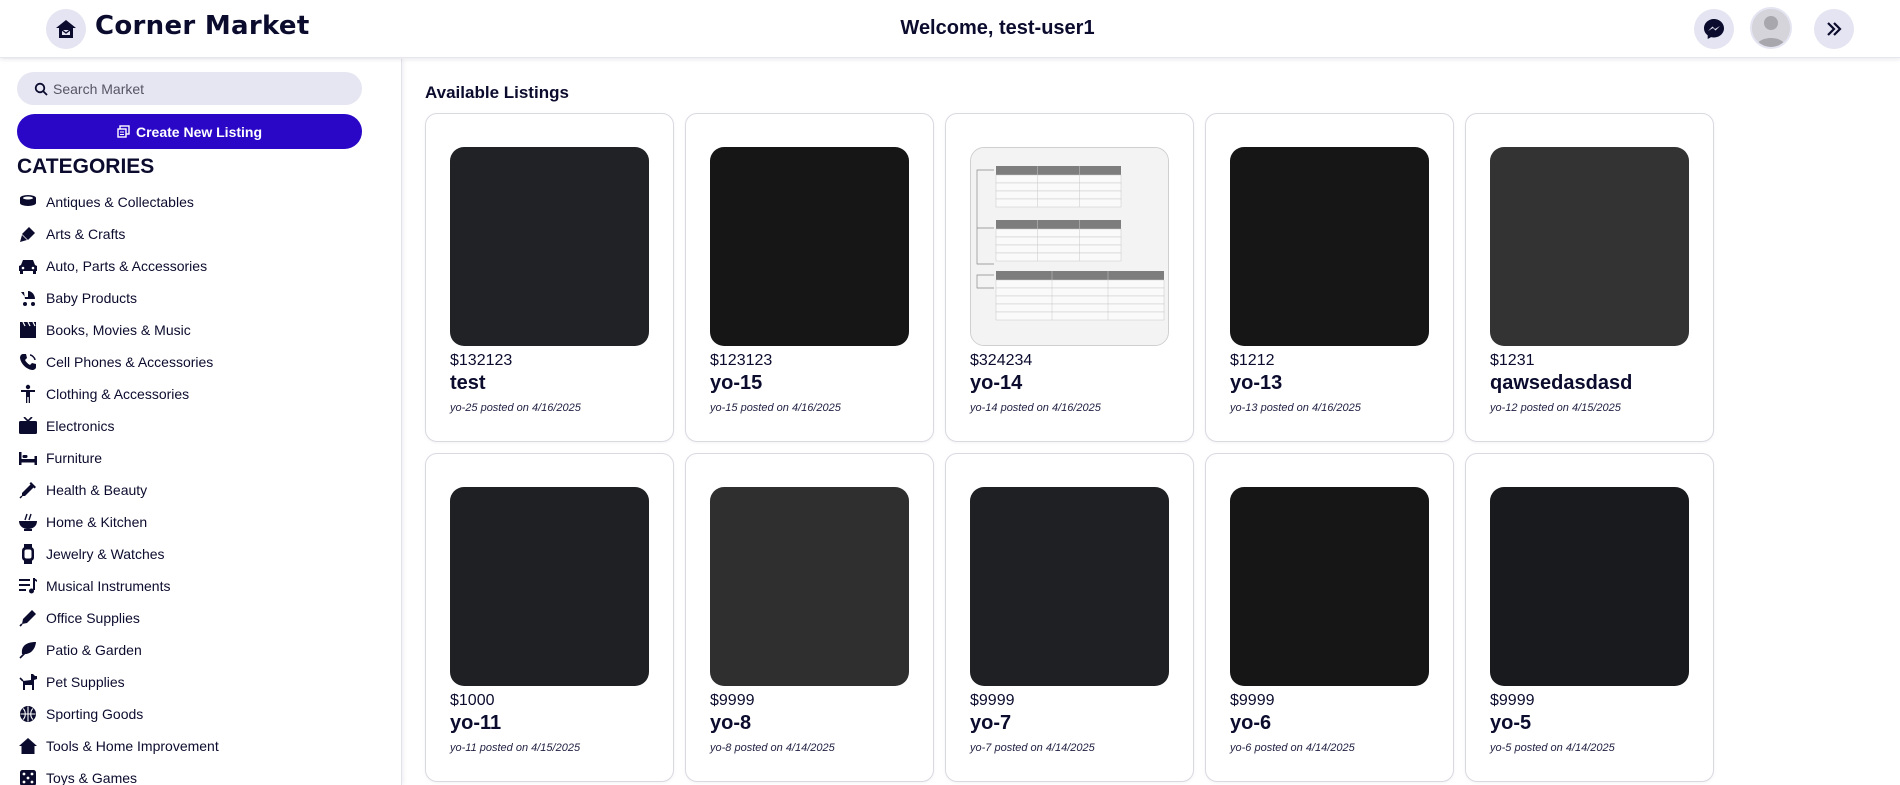  I want to click on category-item: Home & Kitchen, so click(203, 522).